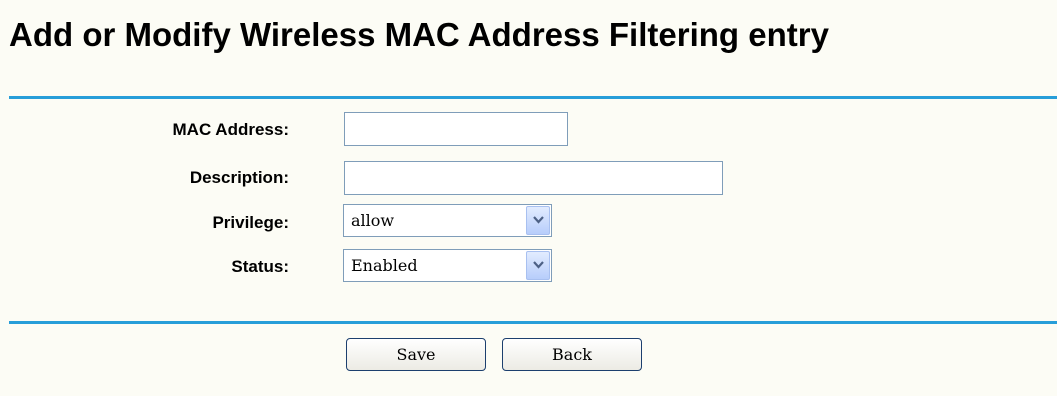  I want to click on save-button: Save, so click(416, 354).